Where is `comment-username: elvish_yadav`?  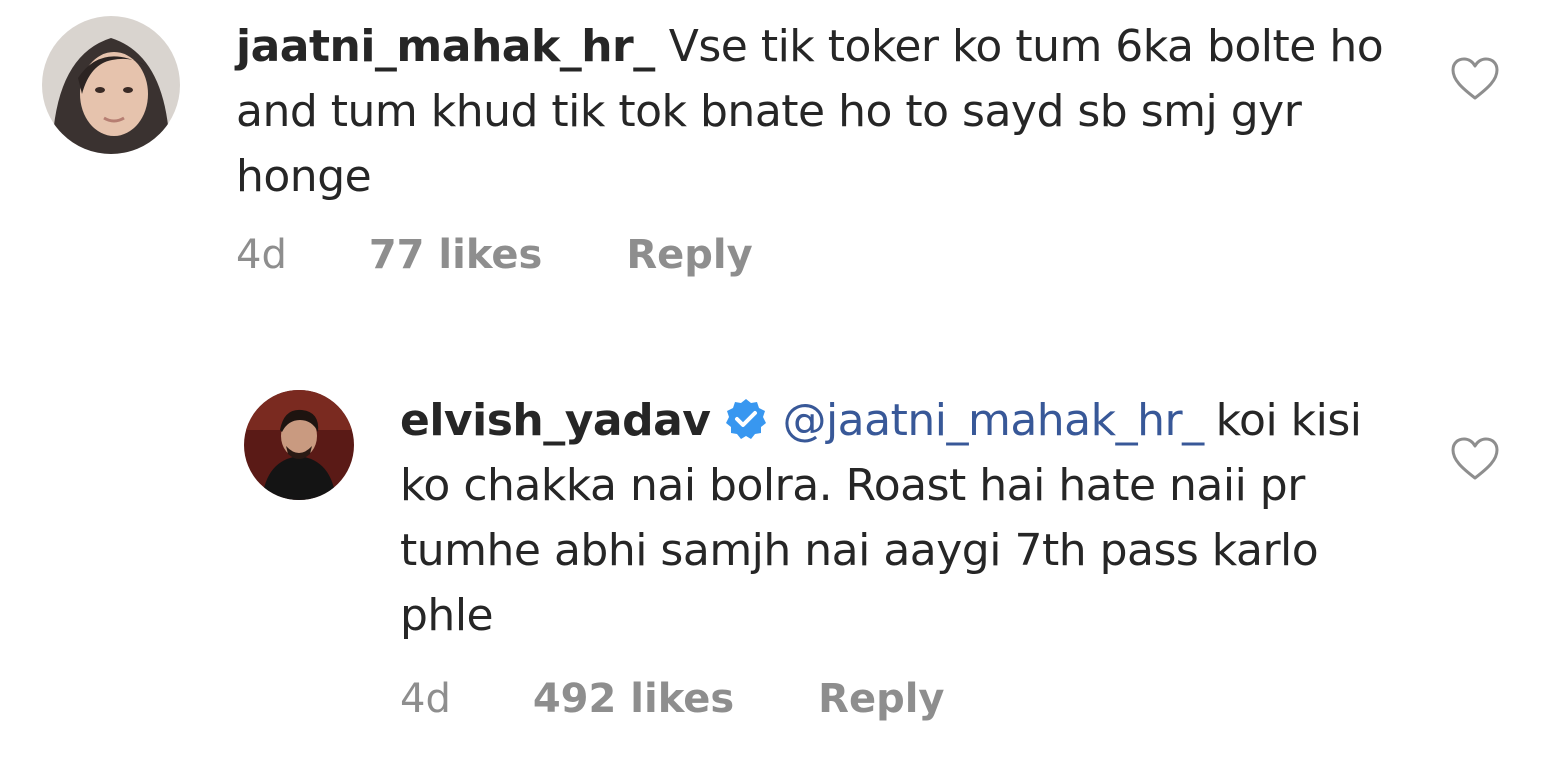
comment-username: elvish_yadav is located at coordinates (555, 420).